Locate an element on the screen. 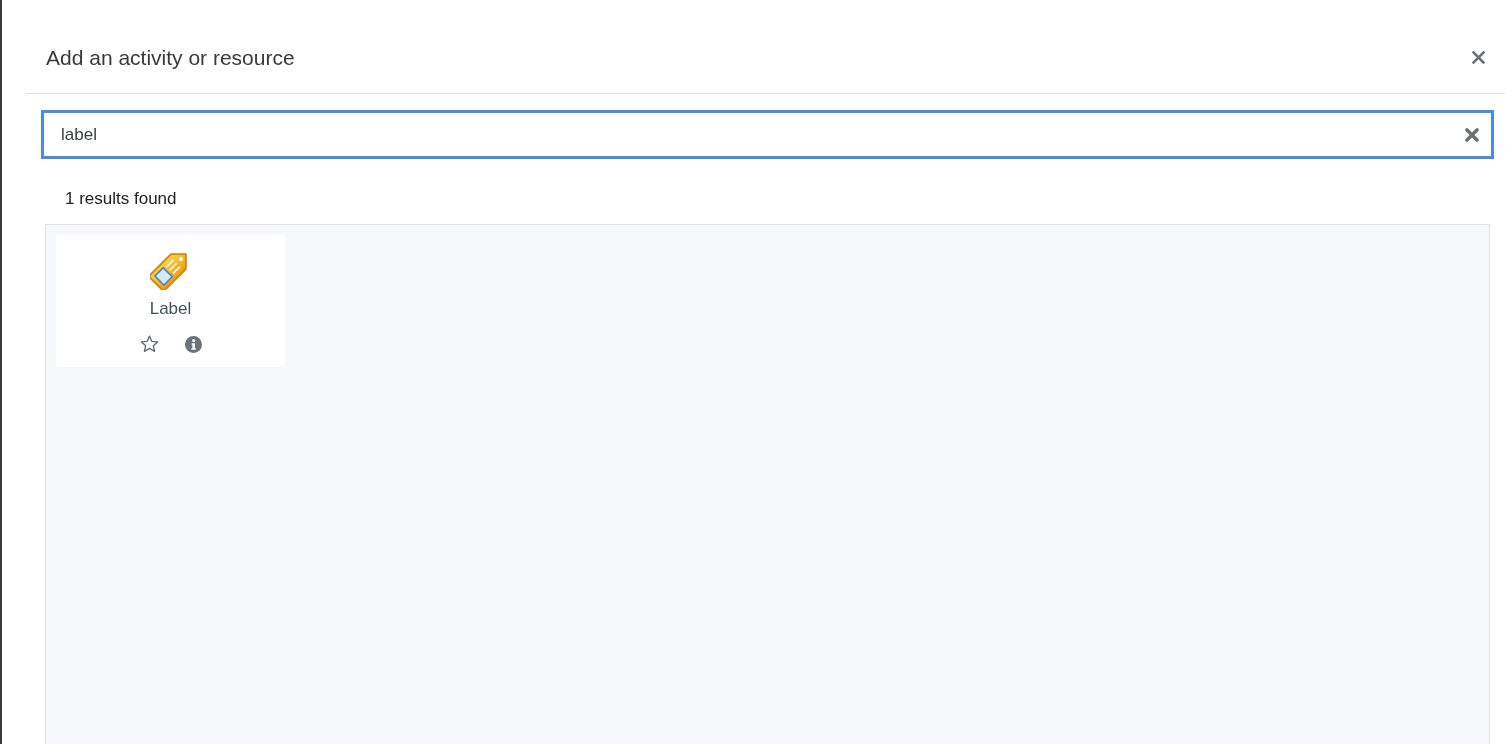 This screenshot has width=1505, height=744. search-field: label is located at coordinates (767, 134).